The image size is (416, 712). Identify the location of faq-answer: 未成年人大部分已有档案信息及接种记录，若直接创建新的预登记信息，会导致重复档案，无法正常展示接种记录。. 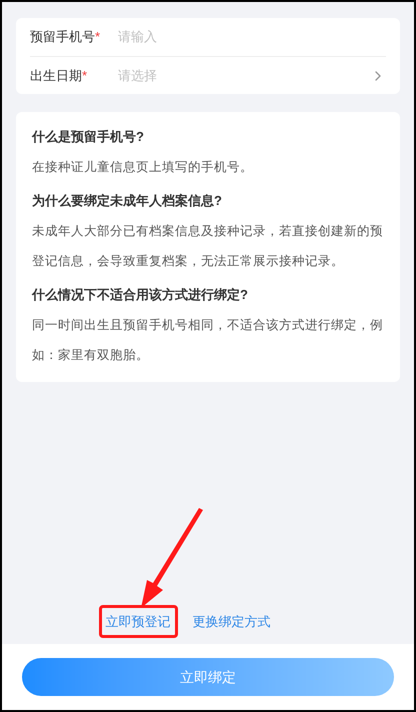
(208, 246).